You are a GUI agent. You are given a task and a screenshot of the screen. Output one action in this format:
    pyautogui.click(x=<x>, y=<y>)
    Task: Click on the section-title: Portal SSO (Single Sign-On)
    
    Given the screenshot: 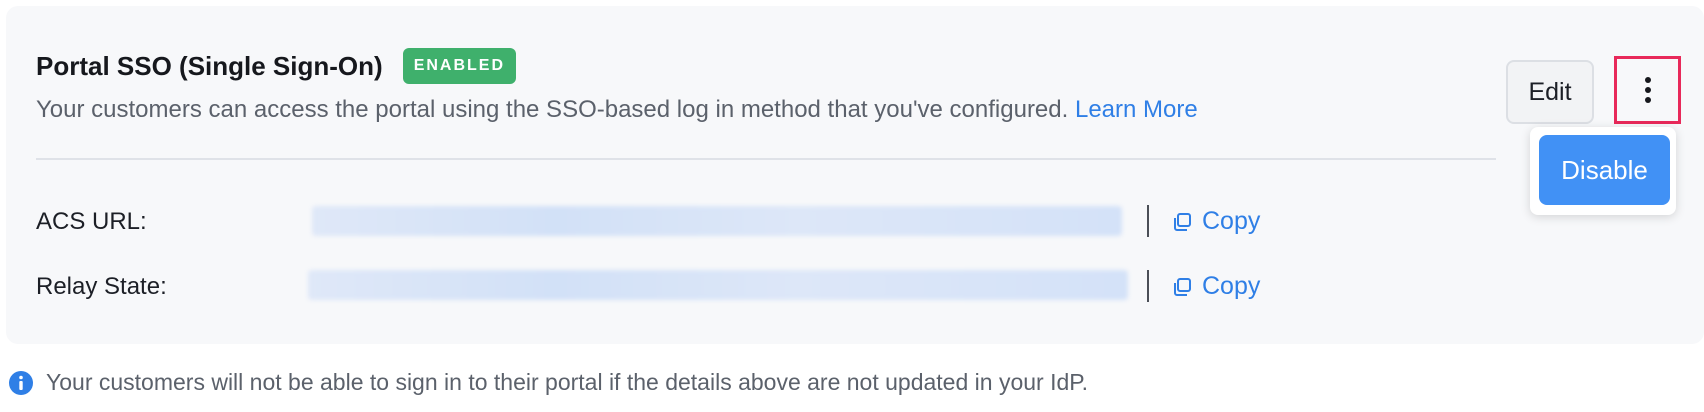 What is the action you would take?
    pyautogui.click(x=209, y=65)
    